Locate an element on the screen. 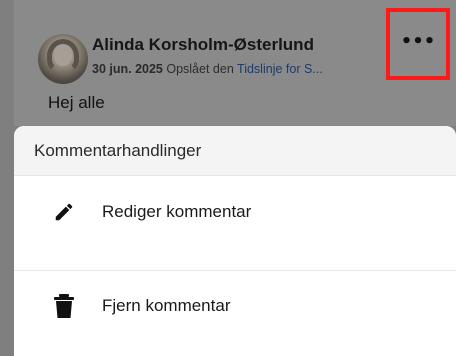 The height and width of the screenshot is (356, 456). posted-on-prefix: Opslået den is located at coordinates (200, 69).